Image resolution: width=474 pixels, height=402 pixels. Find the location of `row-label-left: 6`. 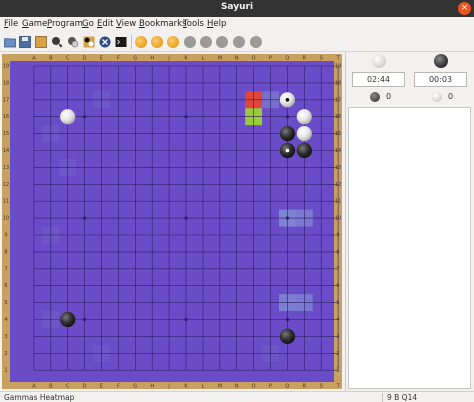

row-label-left: 6 is located at coordinates (5, 286).